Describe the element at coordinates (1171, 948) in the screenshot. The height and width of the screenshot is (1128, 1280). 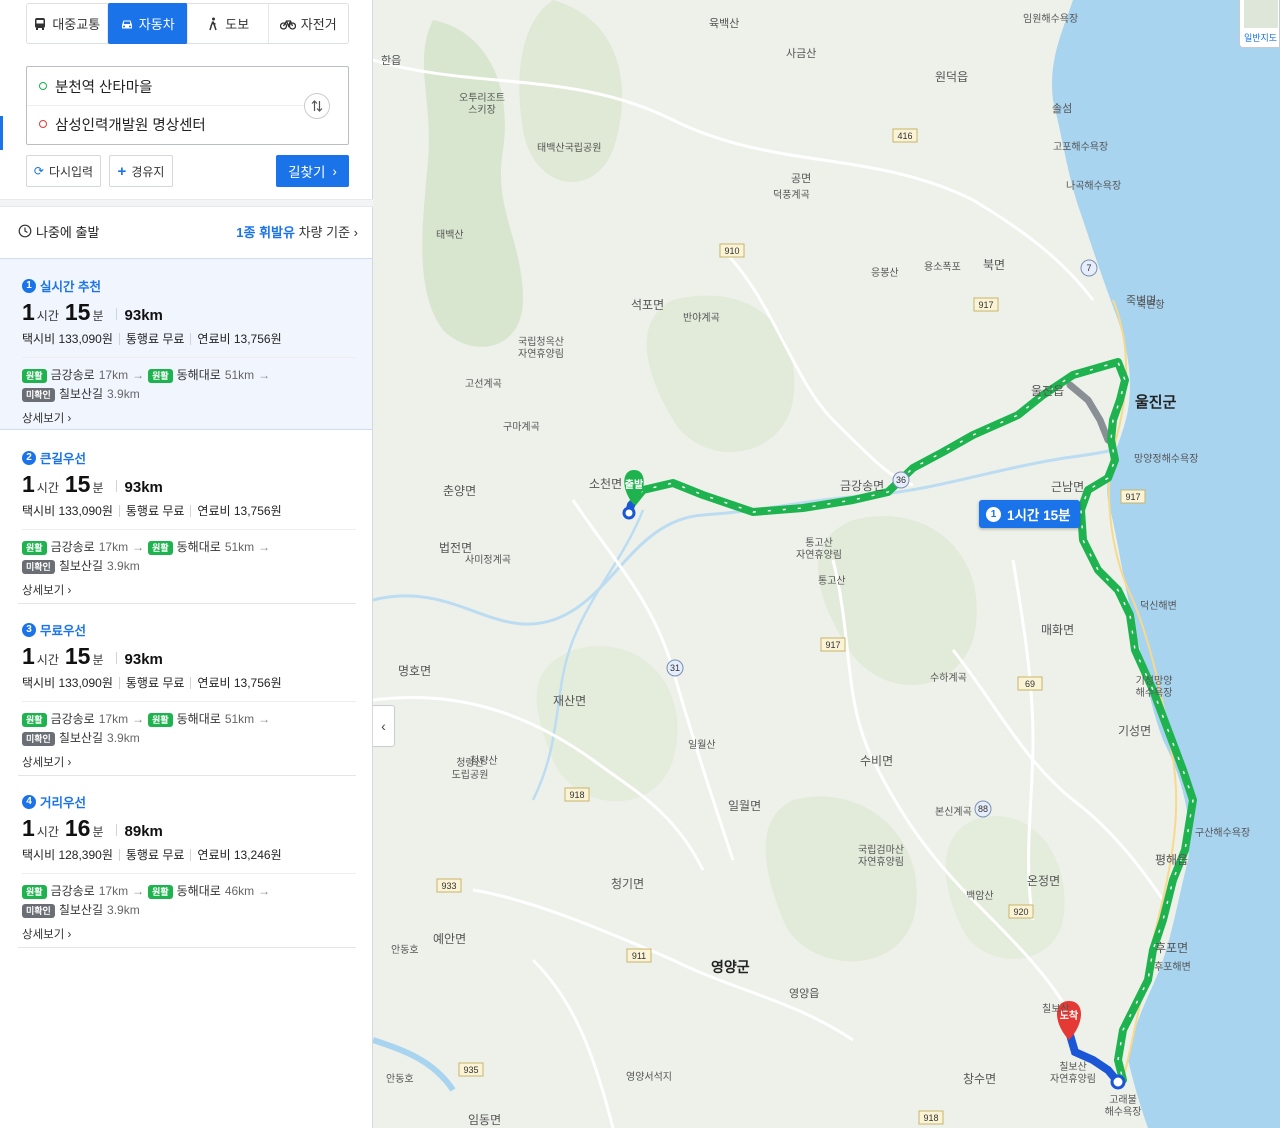
I see `map-label-hupo: 후포면` at that location.